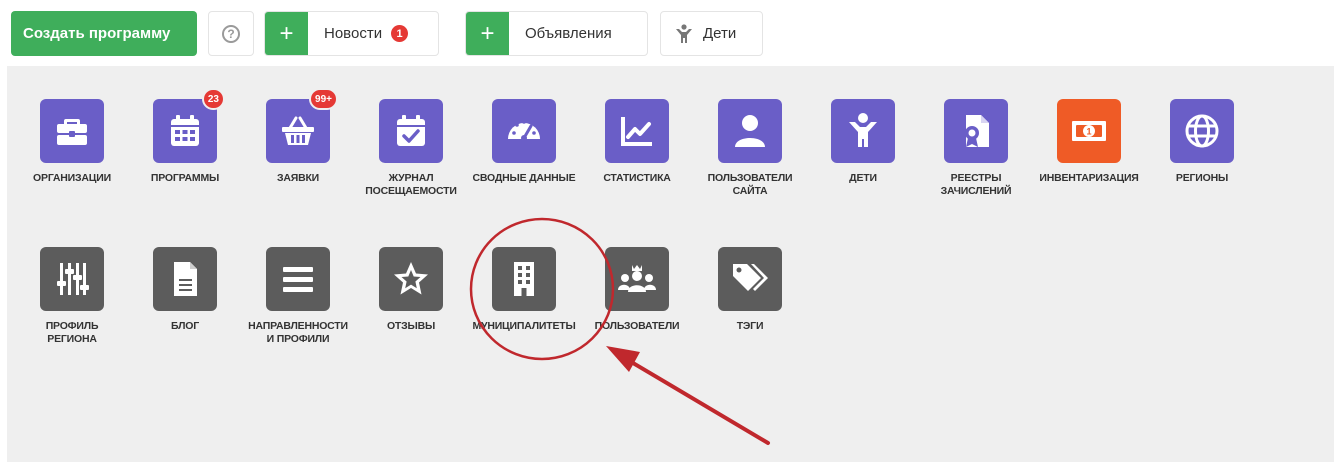  I want to click on news-label: Новости, so click(353, 33).